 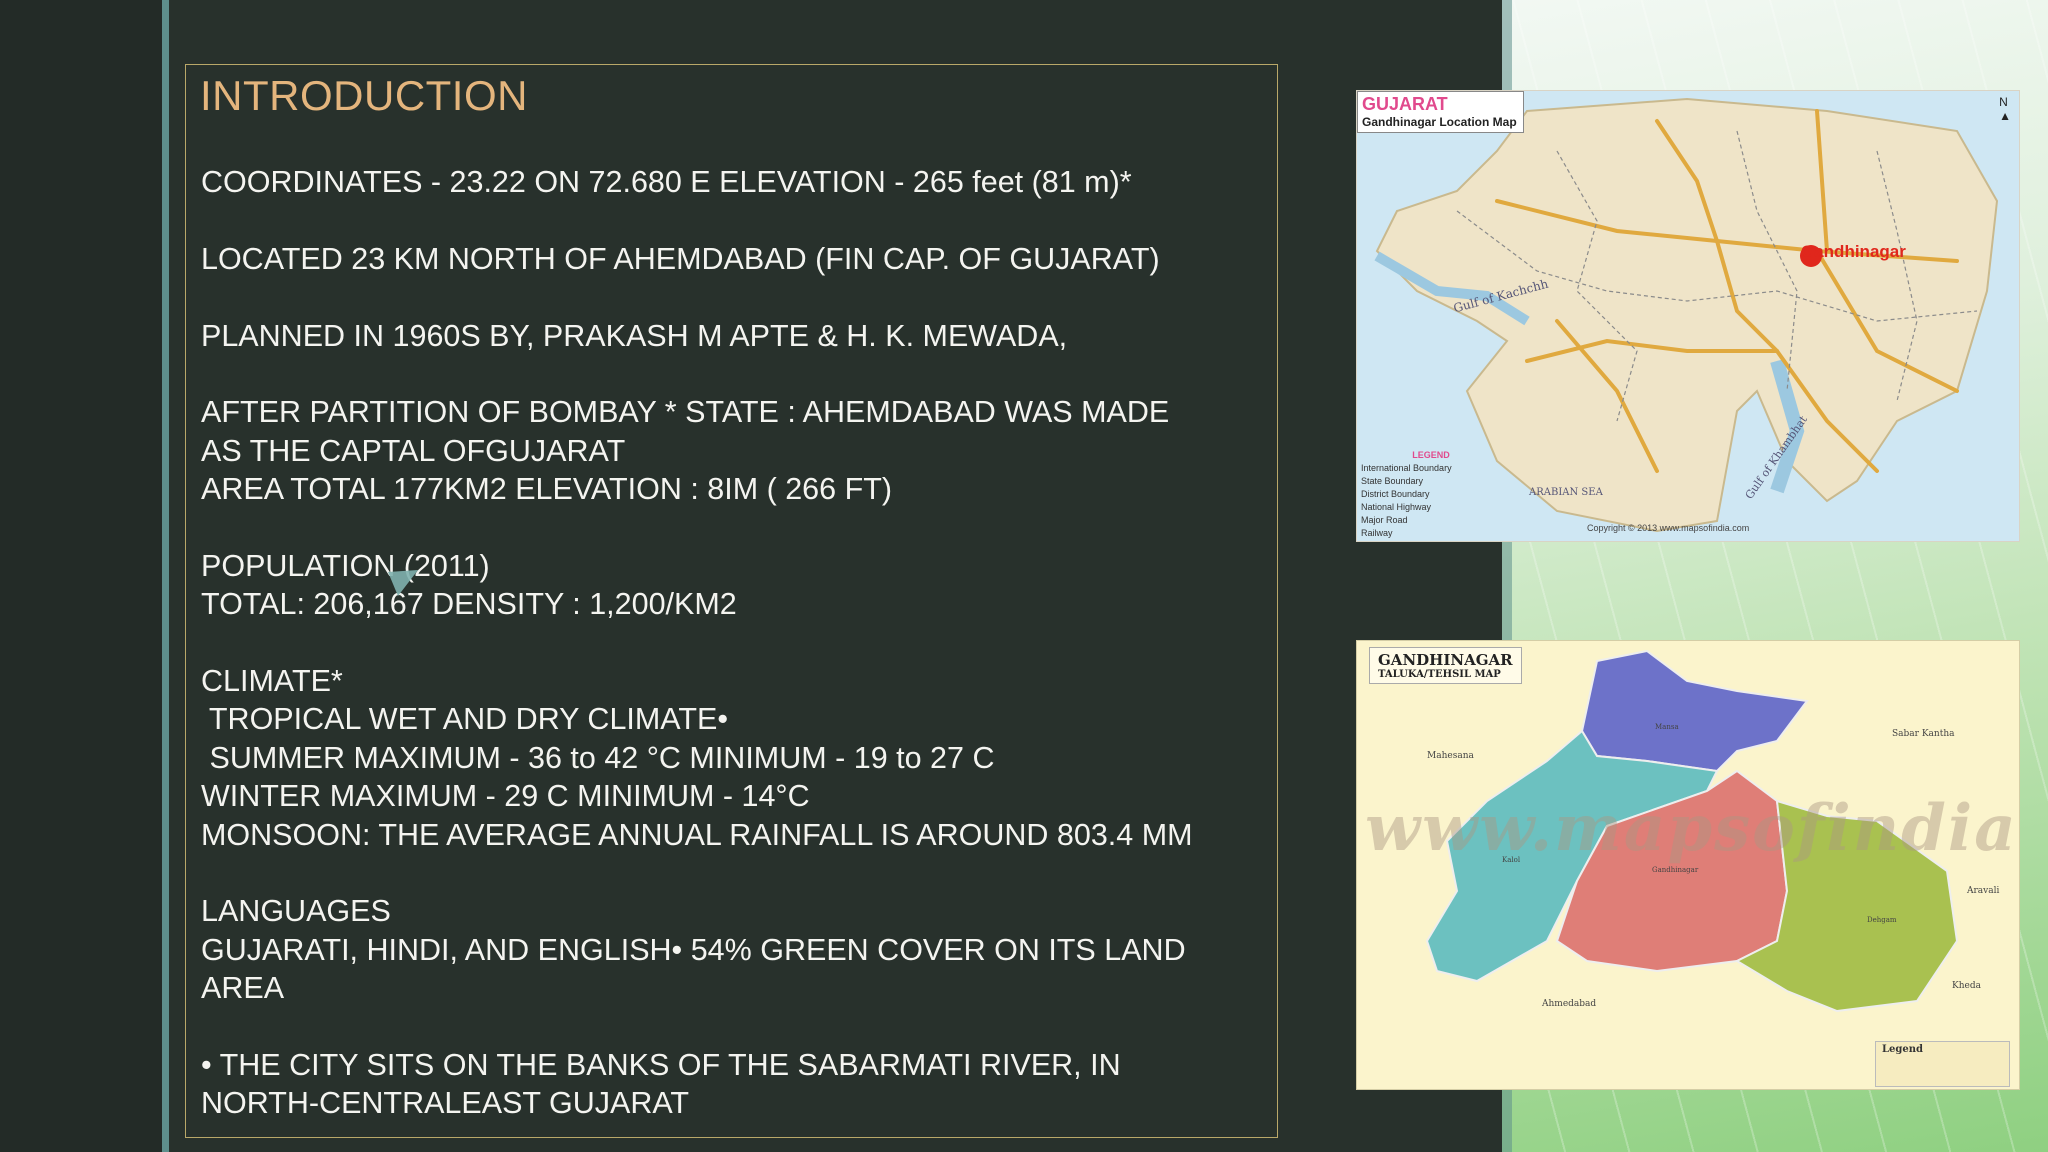 I want to click on label-dehgam: Dehgam, so click(x=1882, y=920).